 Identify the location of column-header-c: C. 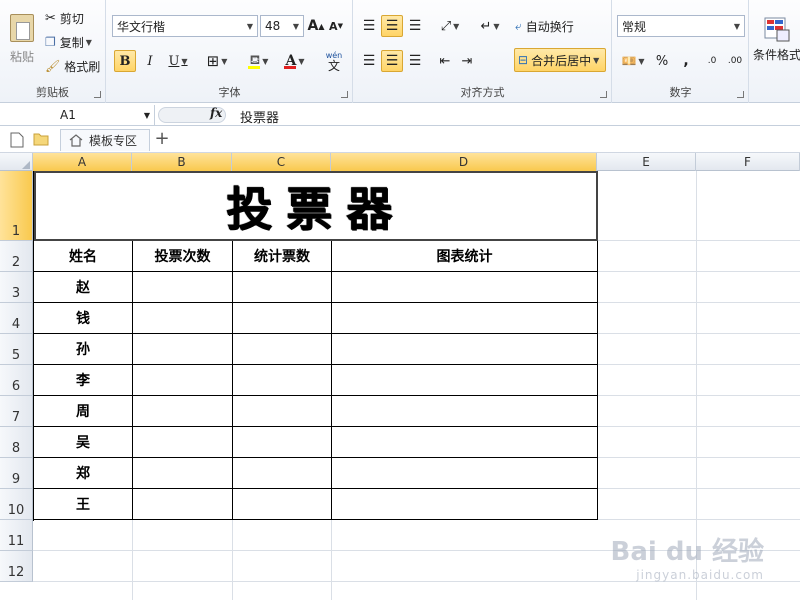
(281, 162).